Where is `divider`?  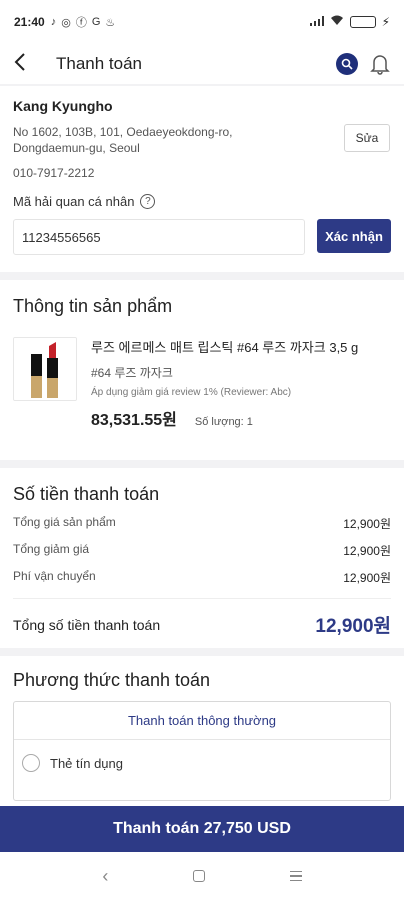 divider is located at coordinates (202, 598).